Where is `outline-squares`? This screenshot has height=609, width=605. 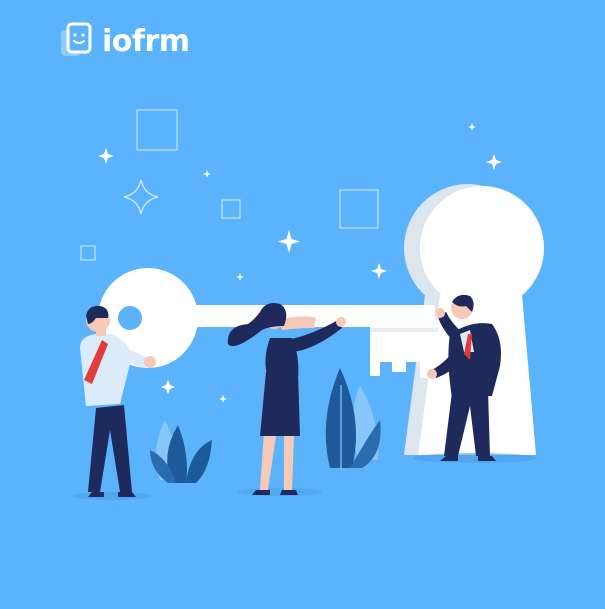 outline-squares is located at coordinates (229, 185).